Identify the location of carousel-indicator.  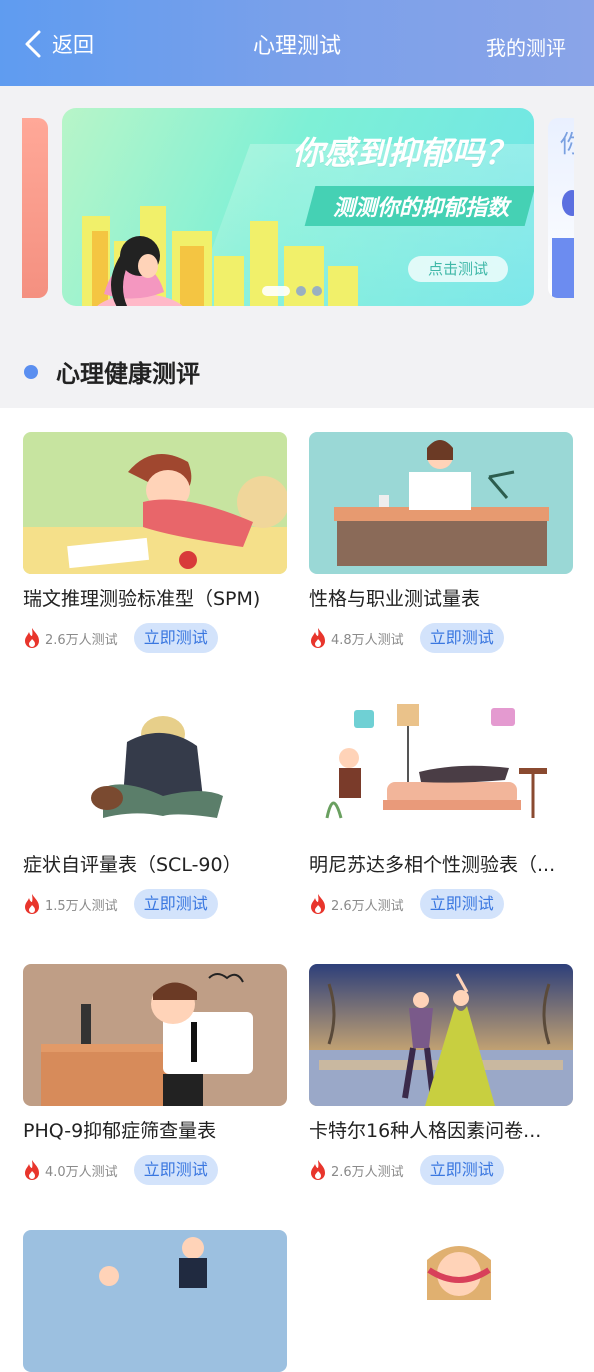
(292, 291).